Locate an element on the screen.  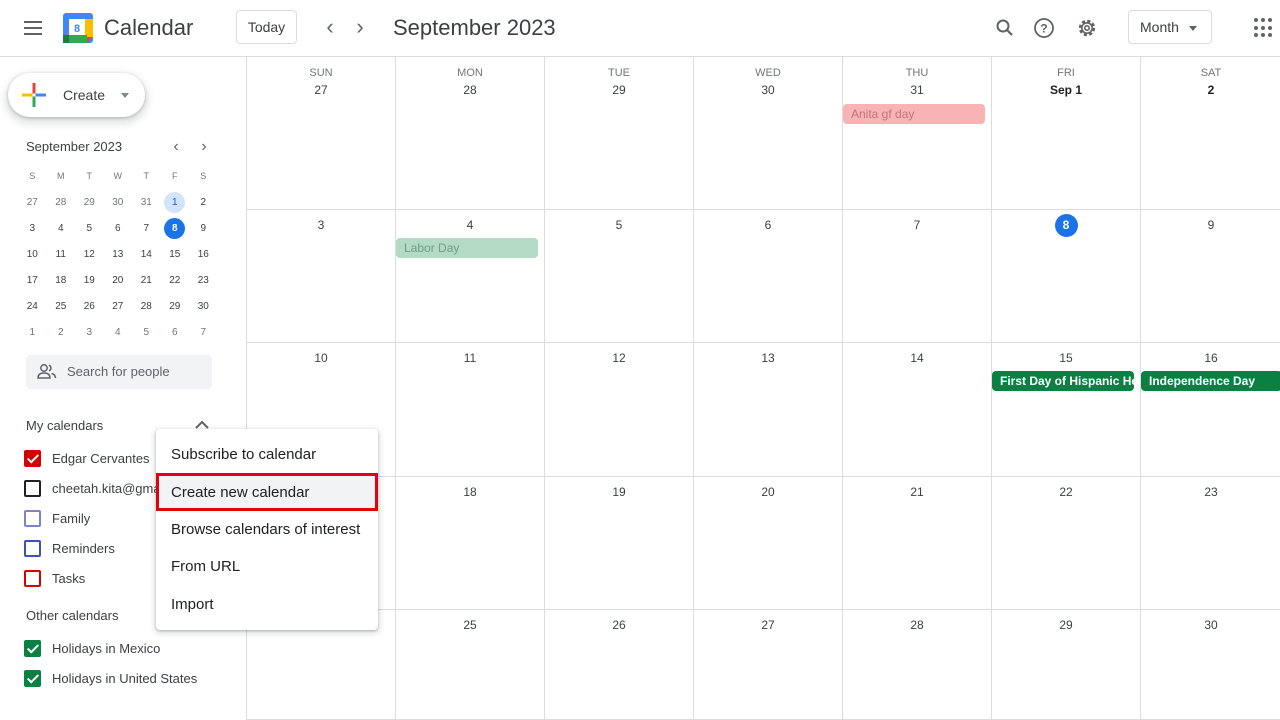
mini-prev-month-icon: ‹ is located at coordinates (176, 147).